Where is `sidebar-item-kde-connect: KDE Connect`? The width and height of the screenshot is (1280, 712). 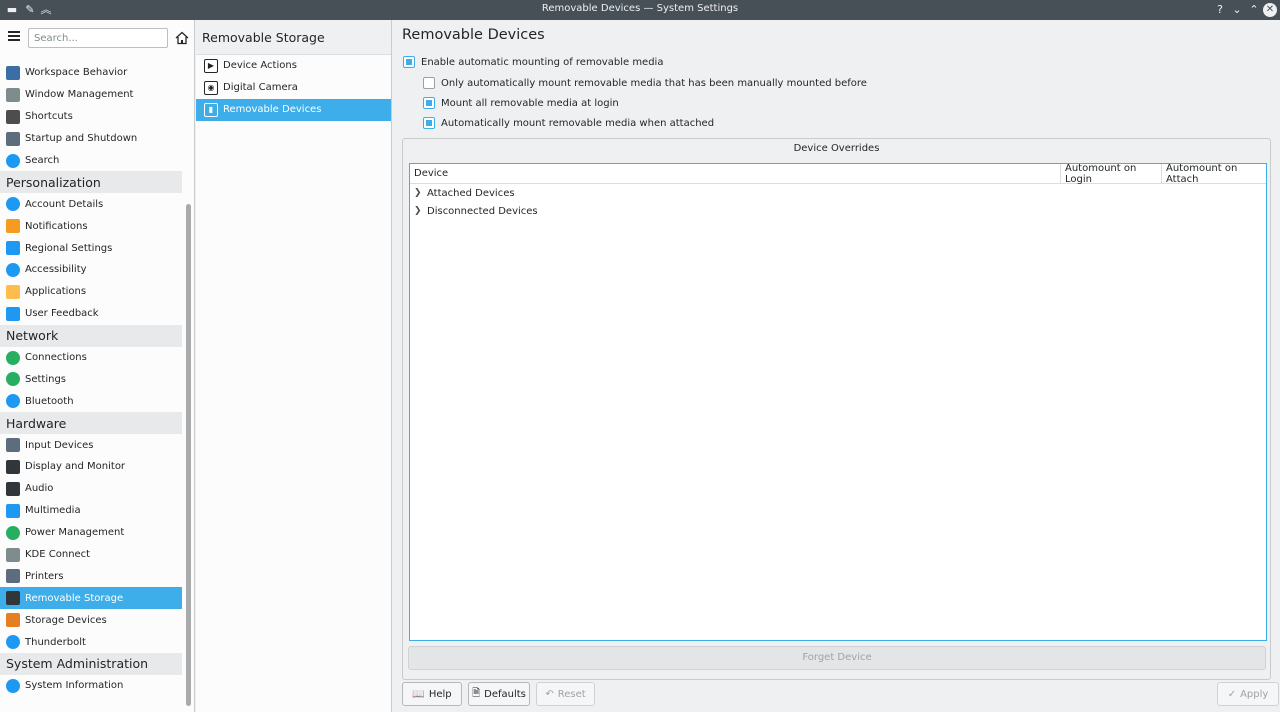
sidebar-item-kde-connect: KDE Connect is located at coordinates (91, 555).